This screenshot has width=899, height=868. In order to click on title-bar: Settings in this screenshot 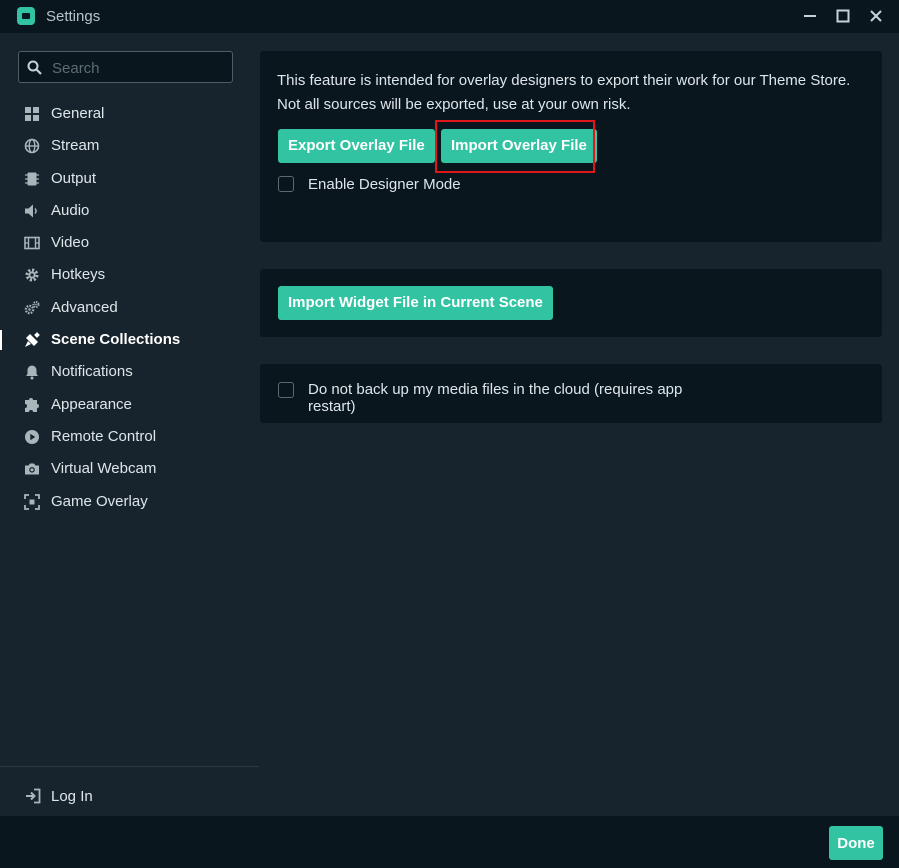, I will do `click(449, 16)`.